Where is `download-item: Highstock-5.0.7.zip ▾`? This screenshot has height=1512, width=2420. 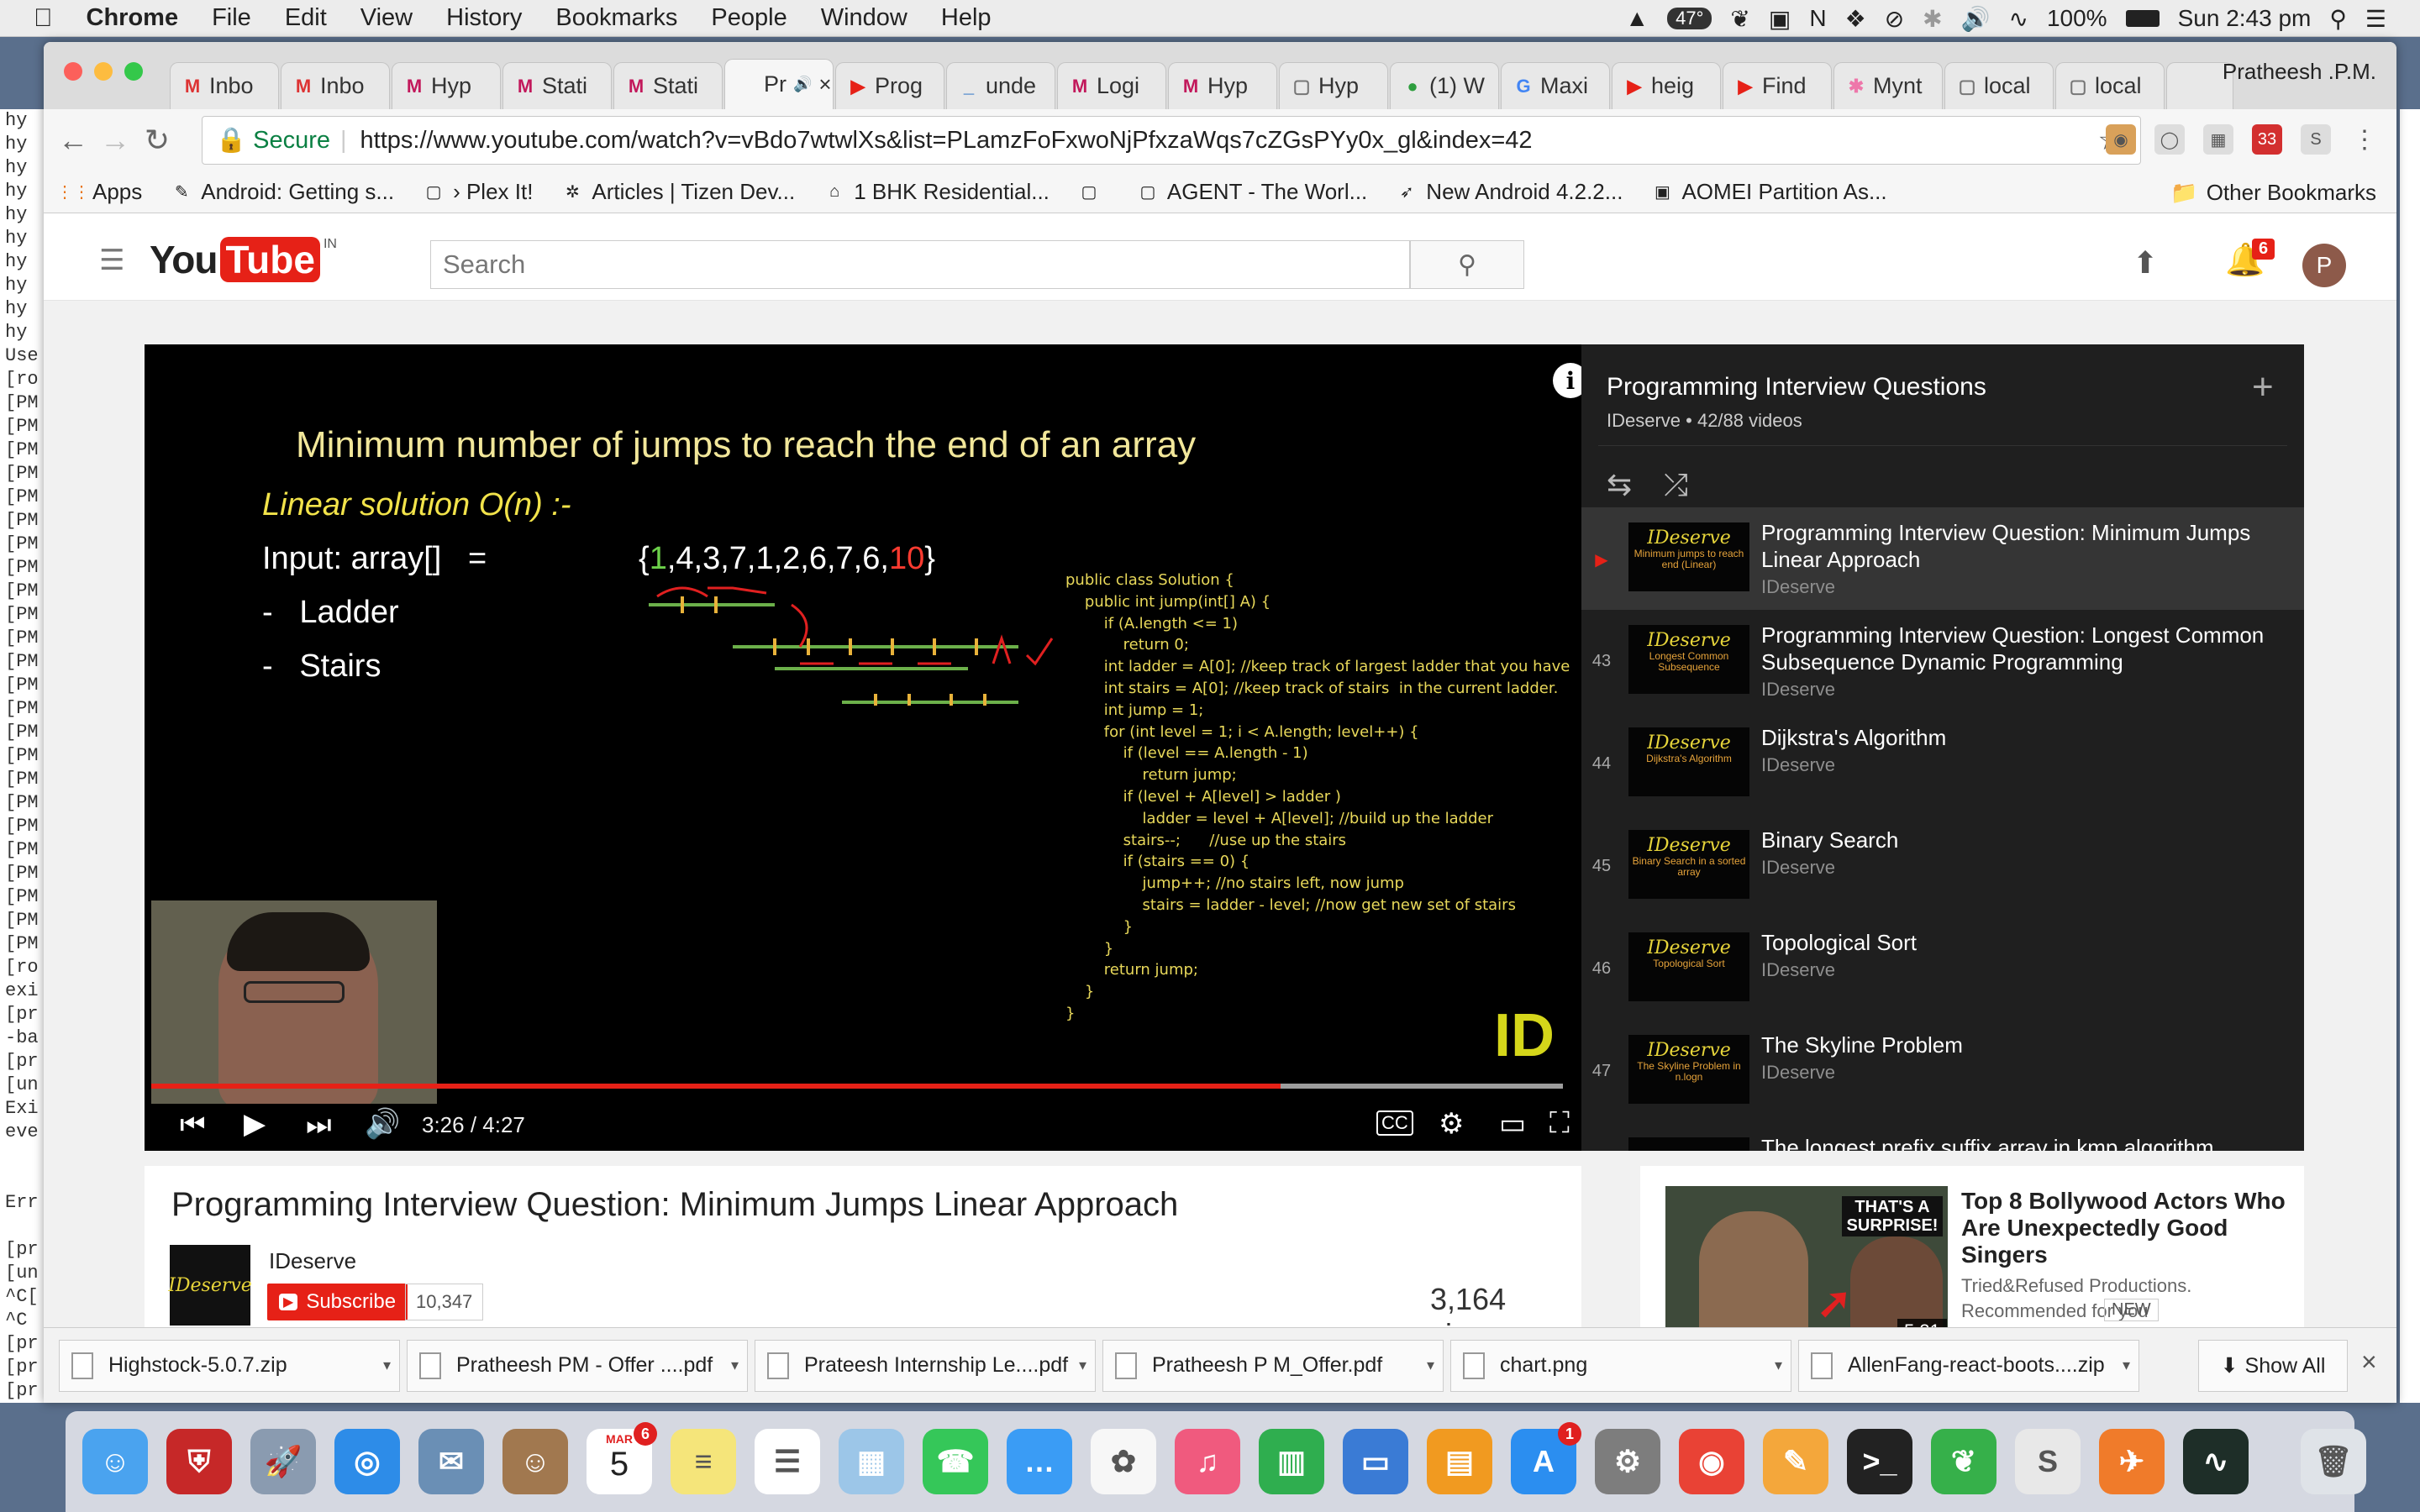
download-item: Highstock-5.0.7.zip ▾ is located at coordinates (229, 1365).